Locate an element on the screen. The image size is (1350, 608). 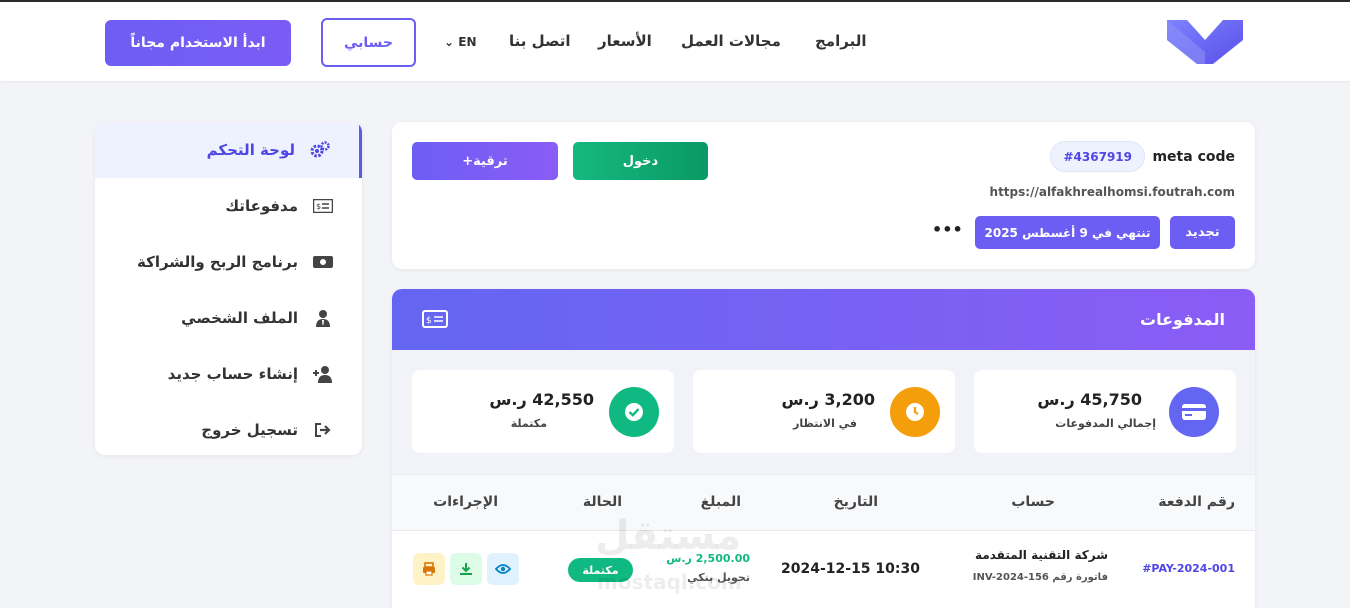
watermark: مستقل is located at coordinates (668, 536).